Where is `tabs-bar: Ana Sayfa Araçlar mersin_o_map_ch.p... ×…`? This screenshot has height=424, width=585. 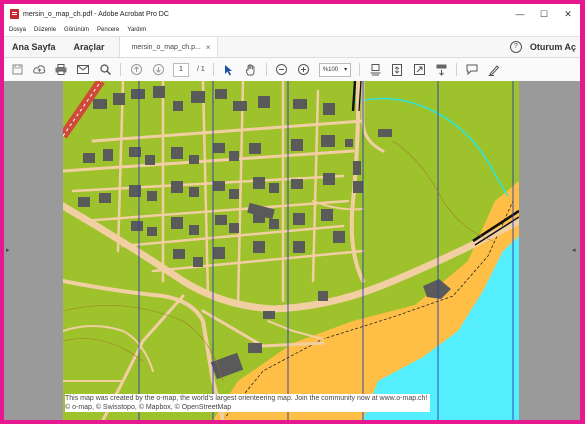 tabs-bar: Ana Sayfa Araçlar mersin_o_map_ch.p... ×… is located at coordinates (292, 47).